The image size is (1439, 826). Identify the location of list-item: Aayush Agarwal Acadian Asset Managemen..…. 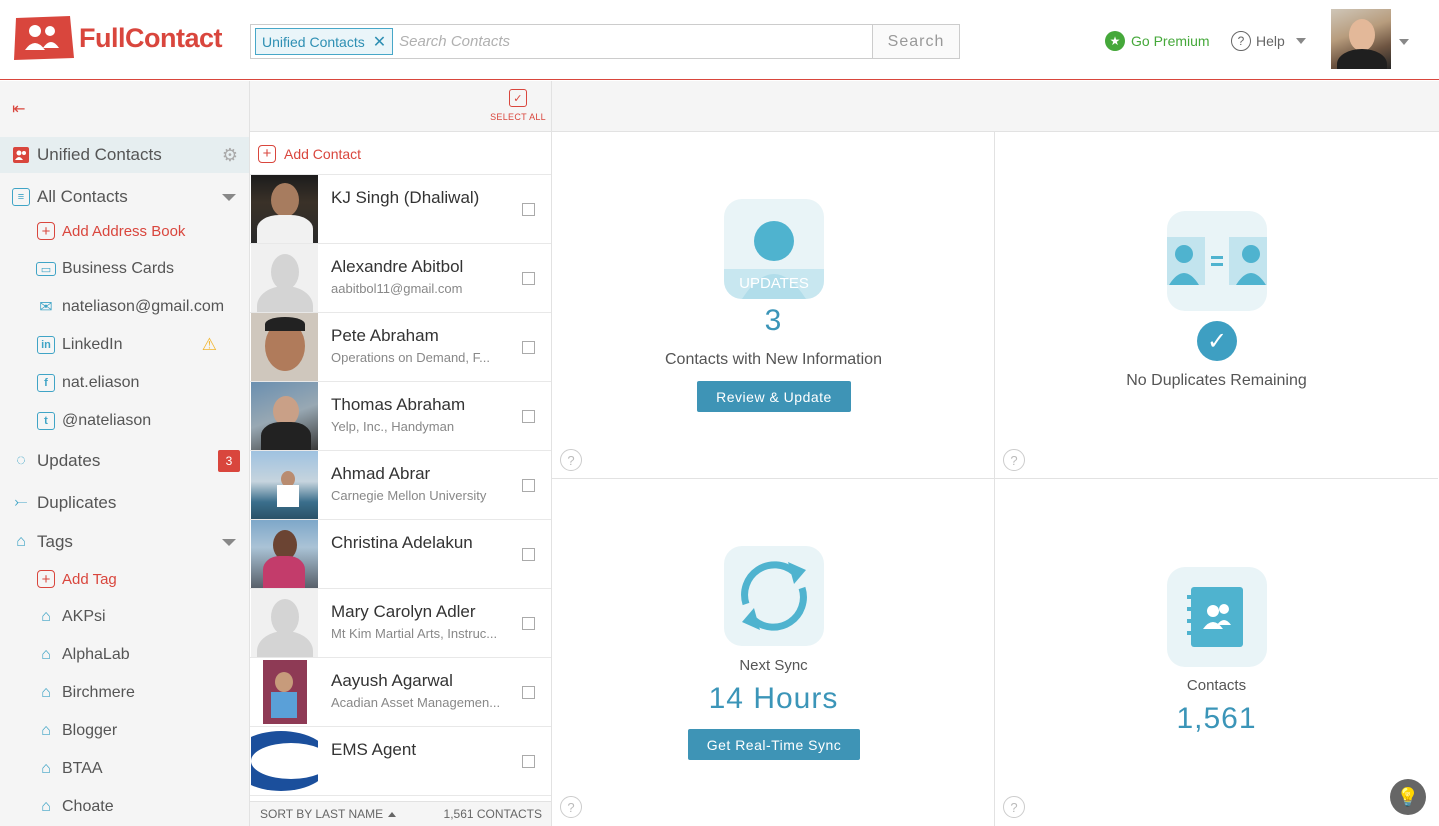
(400, 692).